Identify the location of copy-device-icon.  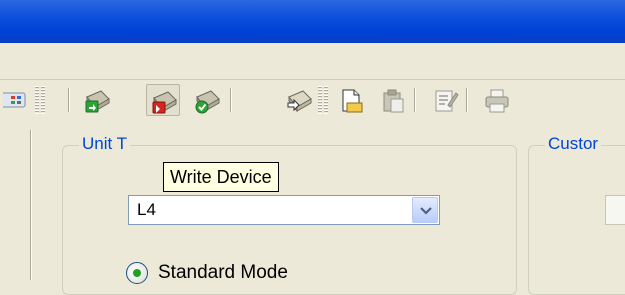
(299, 100).